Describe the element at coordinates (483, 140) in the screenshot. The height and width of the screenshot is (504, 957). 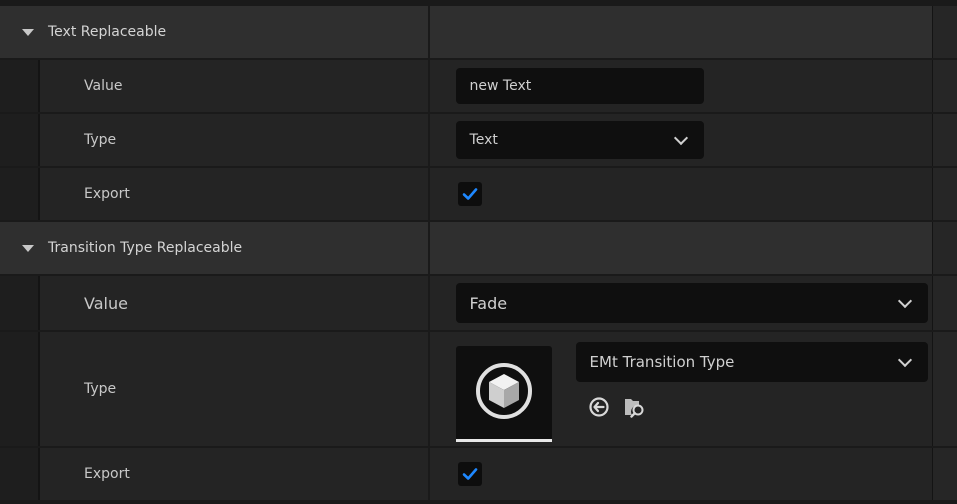
I see `type-dropdown-value: Text` at that location.